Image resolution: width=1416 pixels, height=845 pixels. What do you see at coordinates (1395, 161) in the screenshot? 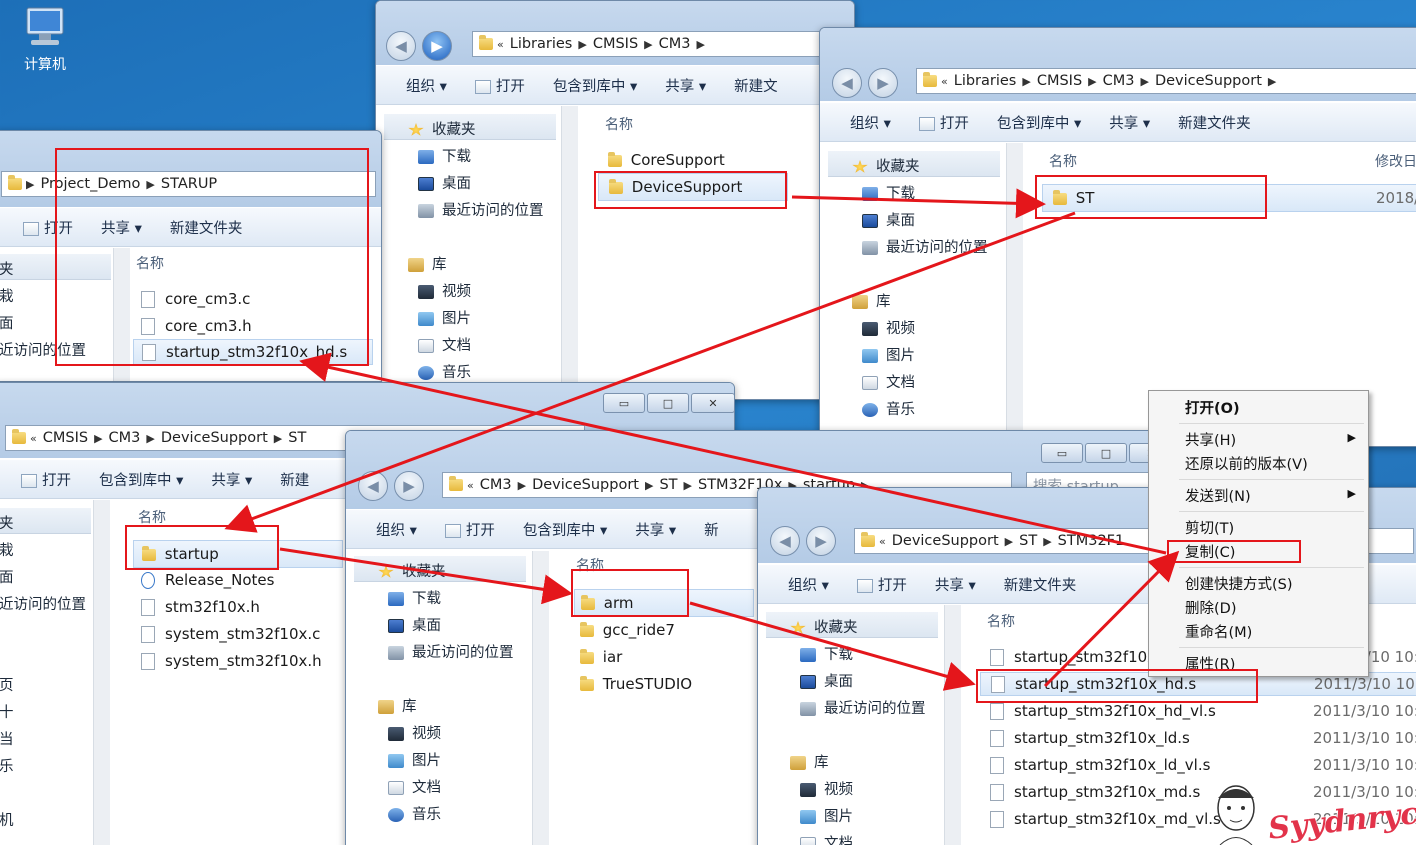
I see `column-header-modified: 修改日` at bounding box center [1395, 161].